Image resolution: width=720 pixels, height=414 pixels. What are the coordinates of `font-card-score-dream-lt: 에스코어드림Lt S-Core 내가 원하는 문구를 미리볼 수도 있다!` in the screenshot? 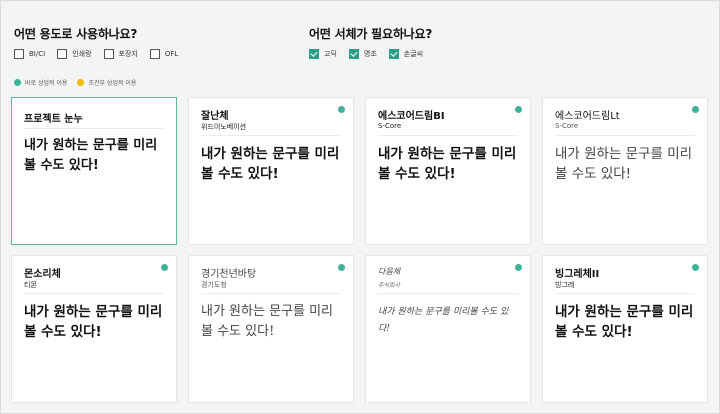 It's located at (625, 171).